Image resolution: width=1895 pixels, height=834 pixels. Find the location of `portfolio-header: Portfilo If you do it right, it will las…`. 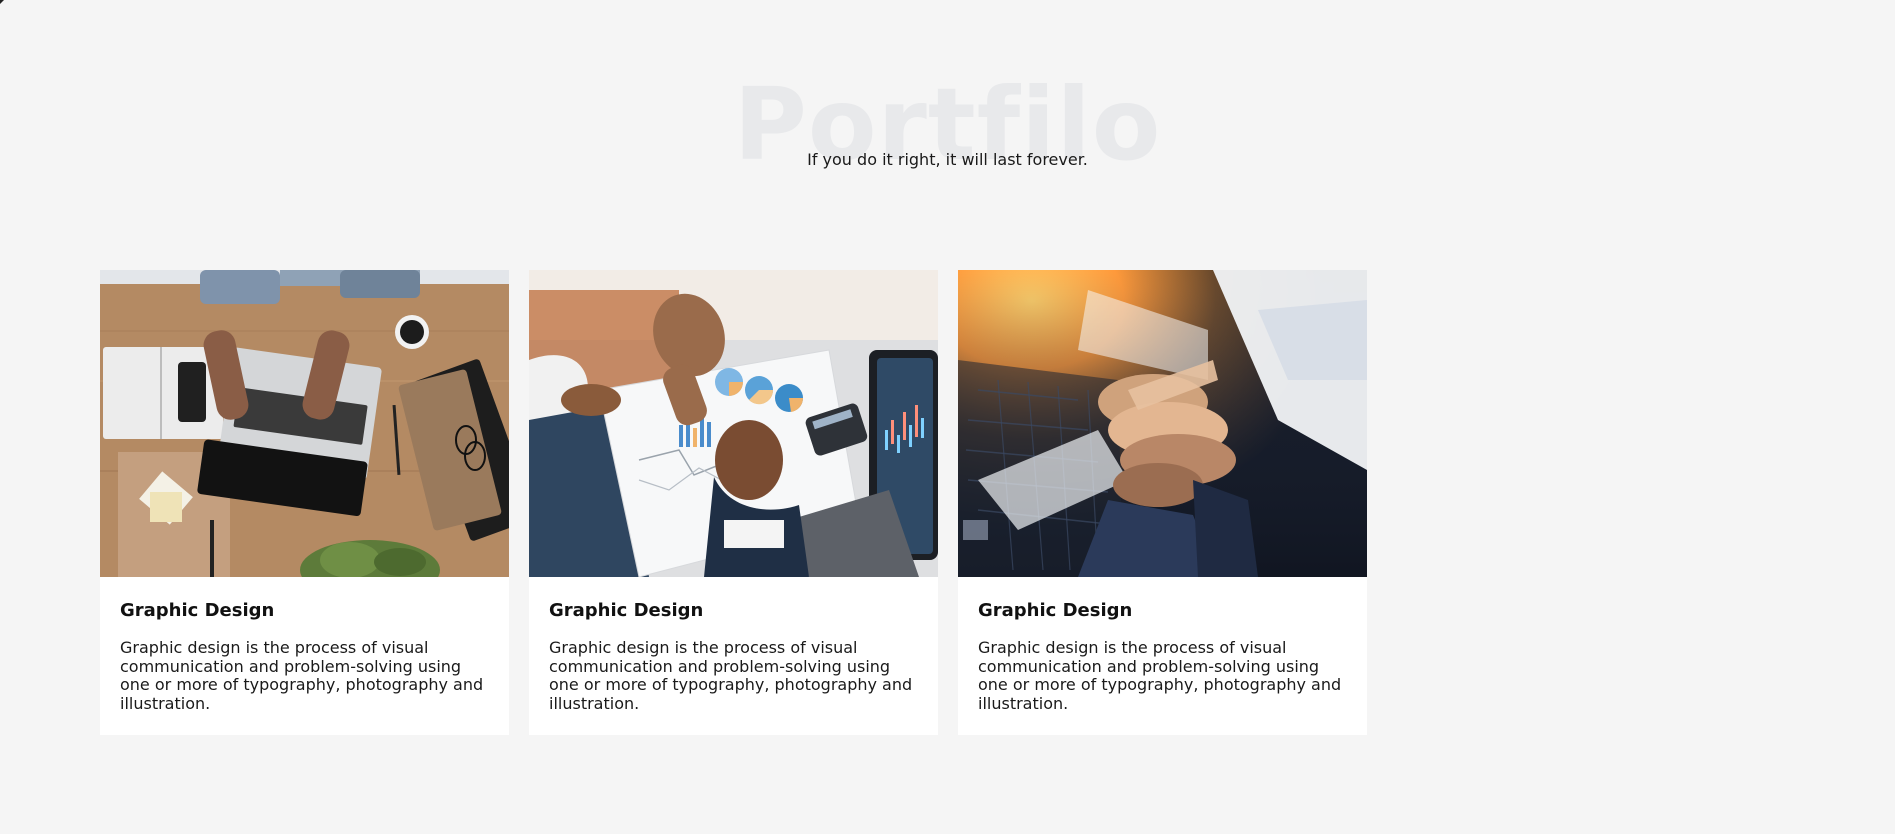

portfolio-header: Portfilo If you do it right, it will las… is located at coordinates (947, 125).